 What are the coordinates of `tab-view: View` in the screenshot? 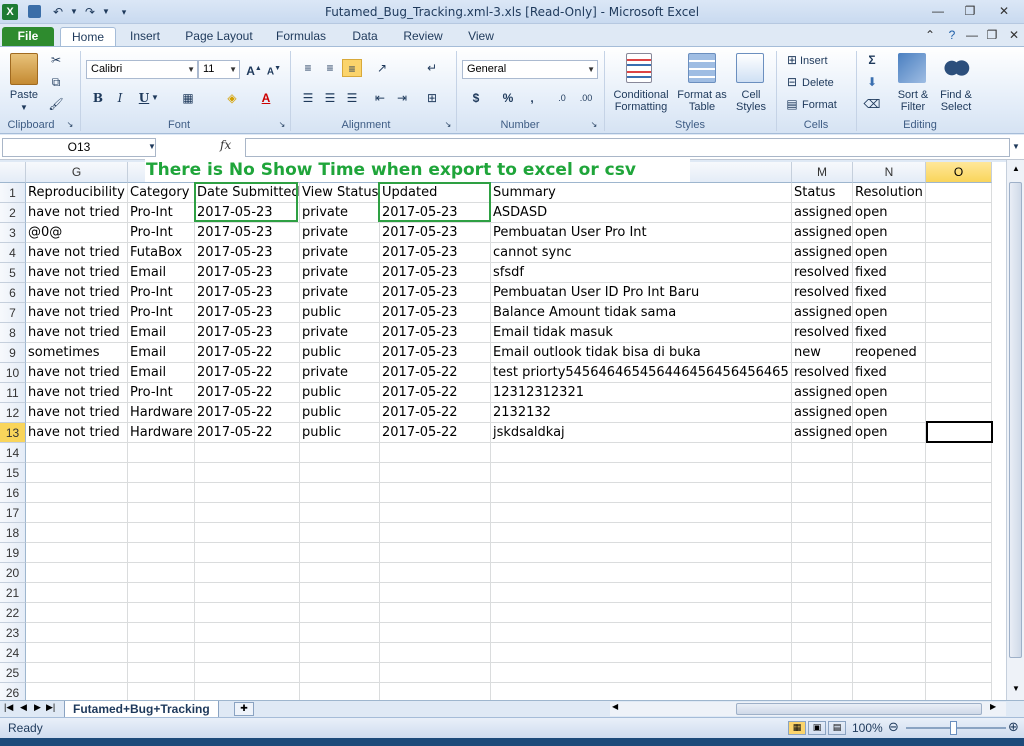 It's located at (481, 36).